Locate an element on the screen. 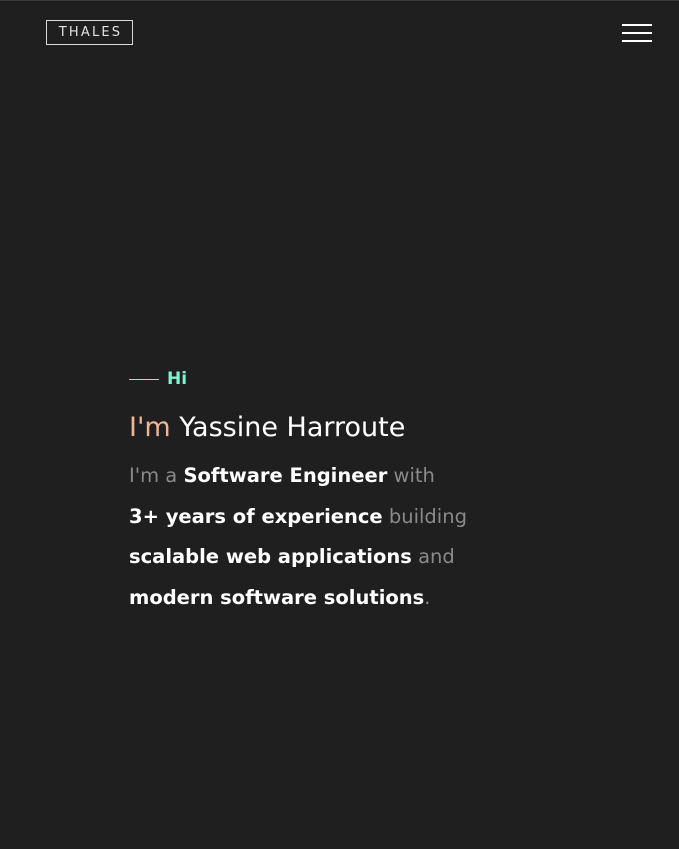 This screenshot has width=679, height=849. hamburger-menu-icon is located at coordinates (637, 34).